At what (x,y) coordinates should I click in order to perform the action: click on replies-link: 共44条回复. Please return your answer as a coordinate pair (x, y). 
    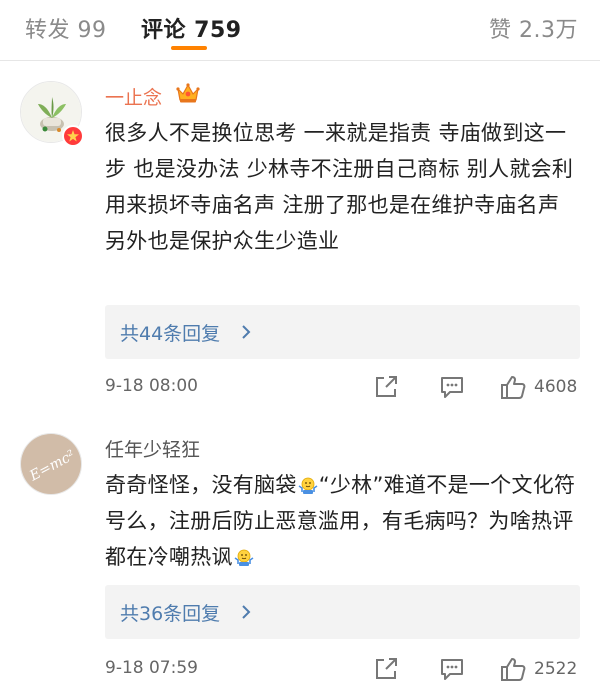
    Looking at the image, I should click on (342, 332).